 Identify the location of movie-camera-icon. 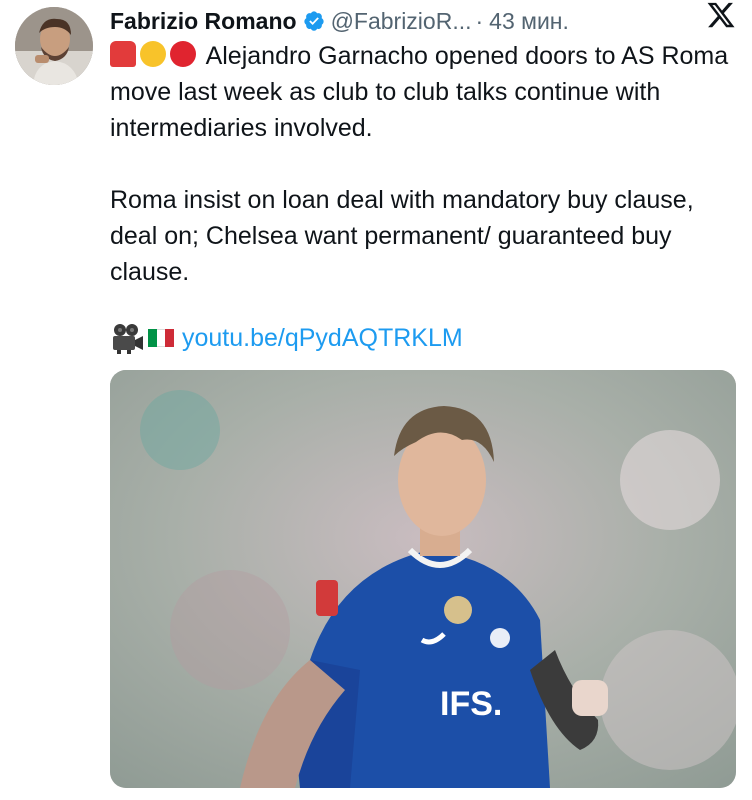
(128, 339).